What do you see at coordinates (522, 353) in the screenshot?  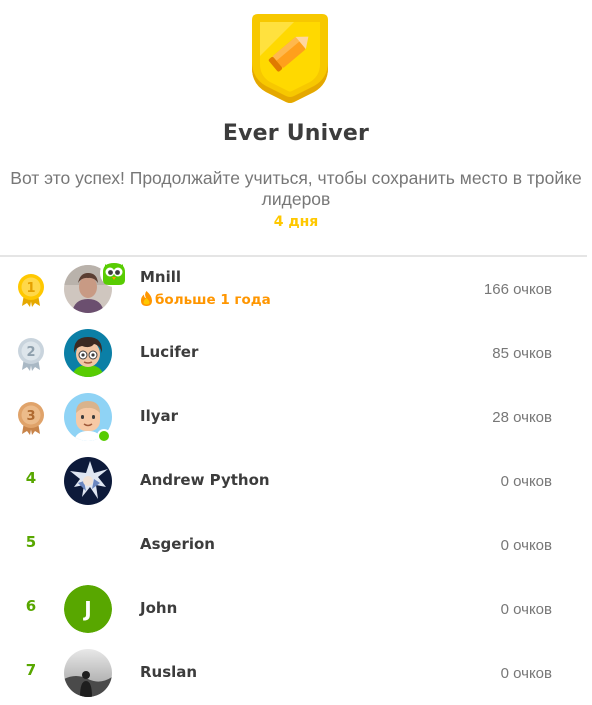 I see `xp-value: 85 очков` at bounding box center [522, 353].